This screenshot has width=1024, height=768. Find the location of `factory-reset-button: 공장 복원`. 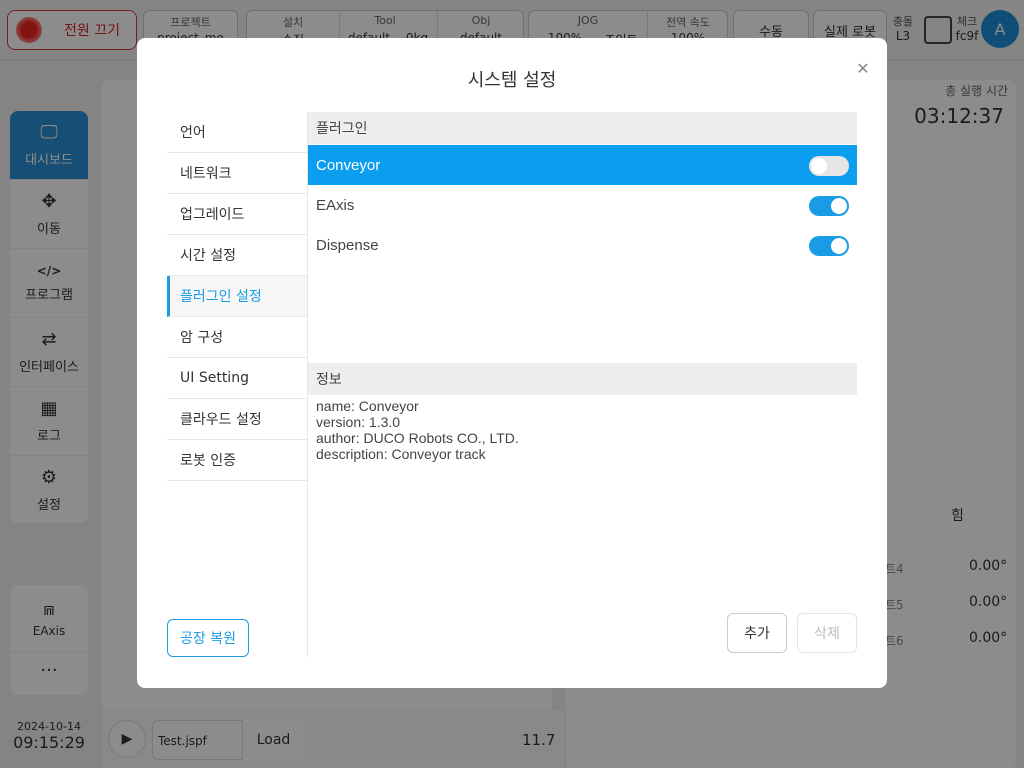

factory-reset-button: 공장 복원 is located at coordinates (208, 638).